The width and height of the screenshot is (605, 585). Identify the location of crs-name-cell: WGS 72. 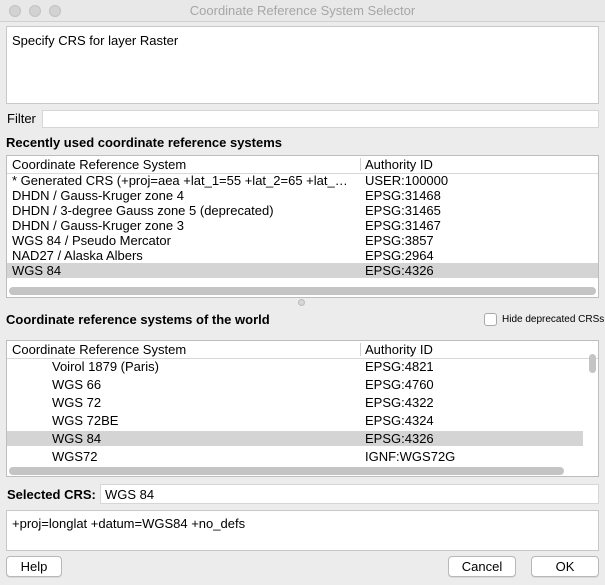
(77, 402).